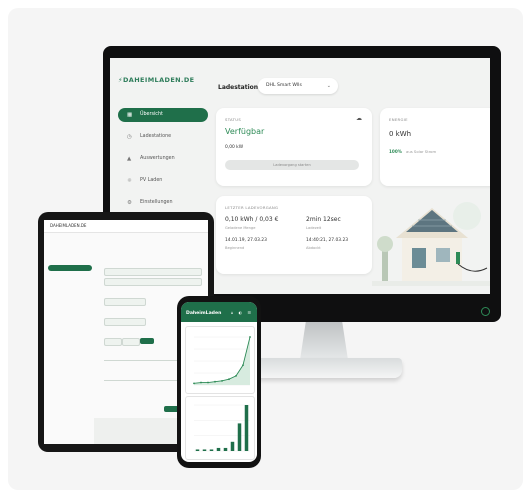 This screenshot has width=531, height=498. What do you see at coordinates (156, 80) in the screenshot?
I see `brand-logo: ⚡DAHEIMLADEN.DE` at bounding box center [156, 80].